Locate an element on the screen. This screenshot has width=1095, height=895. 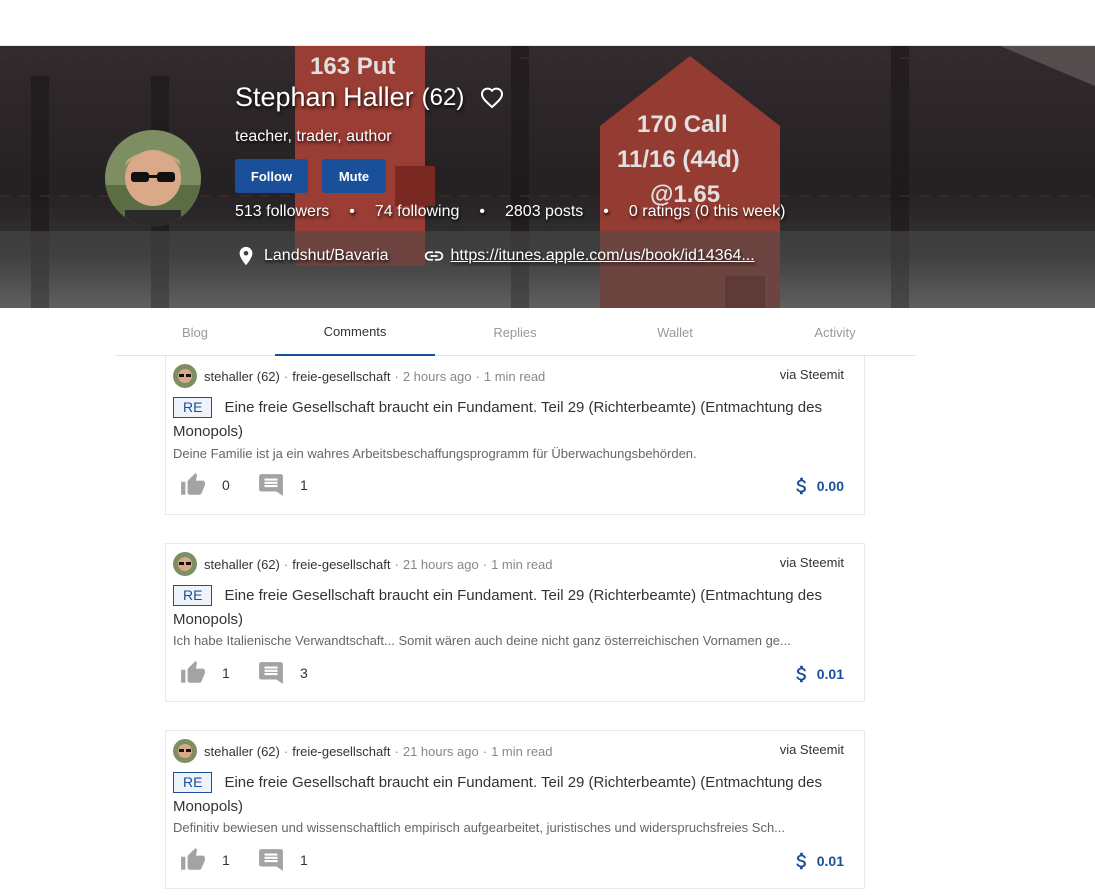
link-icon is located at coordinates (433, 256).